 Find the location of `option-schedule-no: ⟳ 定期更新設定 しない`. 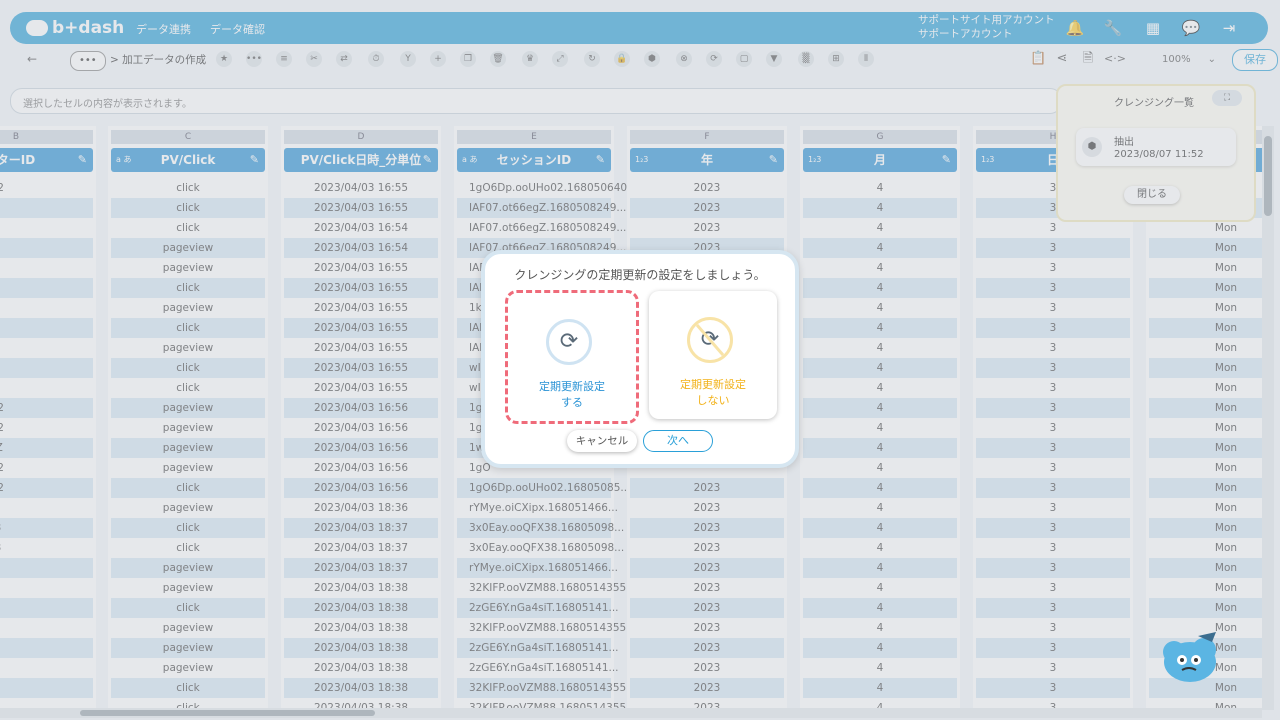

option-schedule-no: ⟳ 定期更新設定 しない is located at coordinates (713, 355).